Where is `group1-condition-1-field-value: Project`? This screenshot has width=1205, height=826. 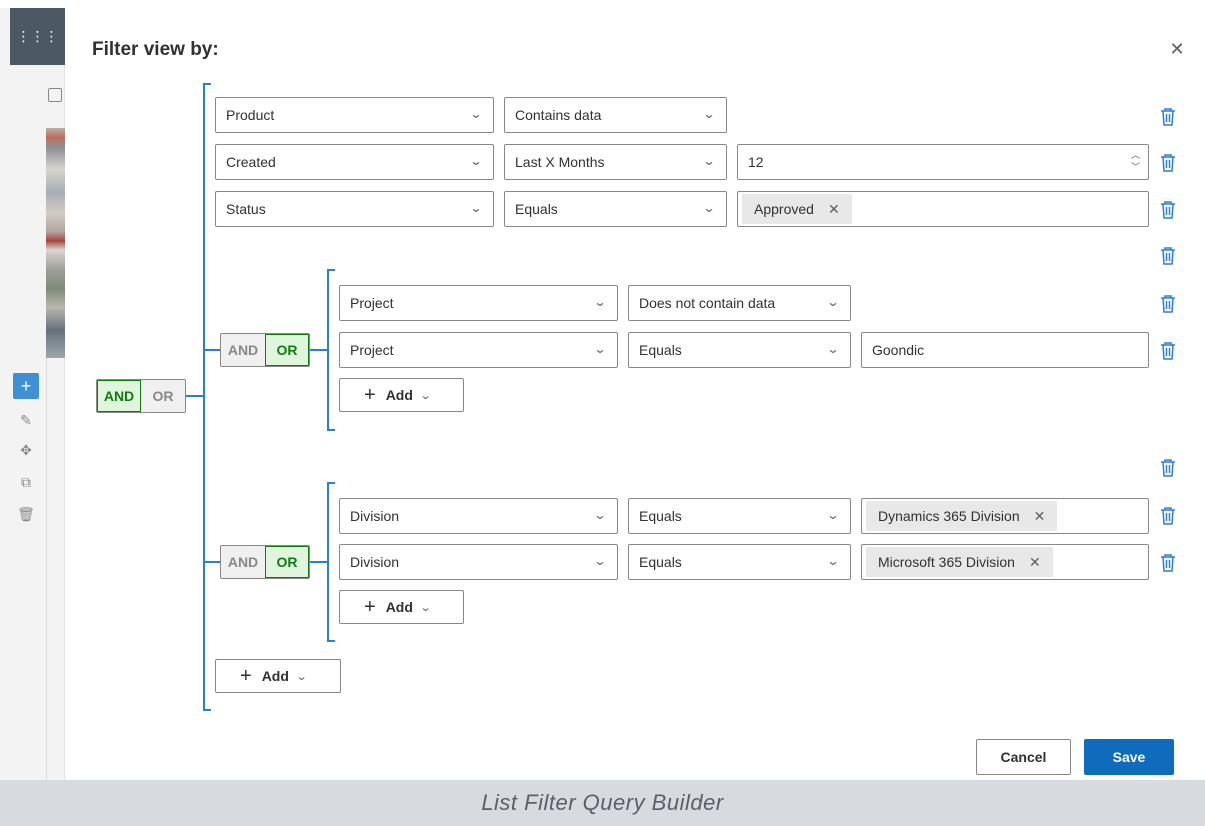
group1-condition-1-field-value: Project is located at coordinates (372, 303).